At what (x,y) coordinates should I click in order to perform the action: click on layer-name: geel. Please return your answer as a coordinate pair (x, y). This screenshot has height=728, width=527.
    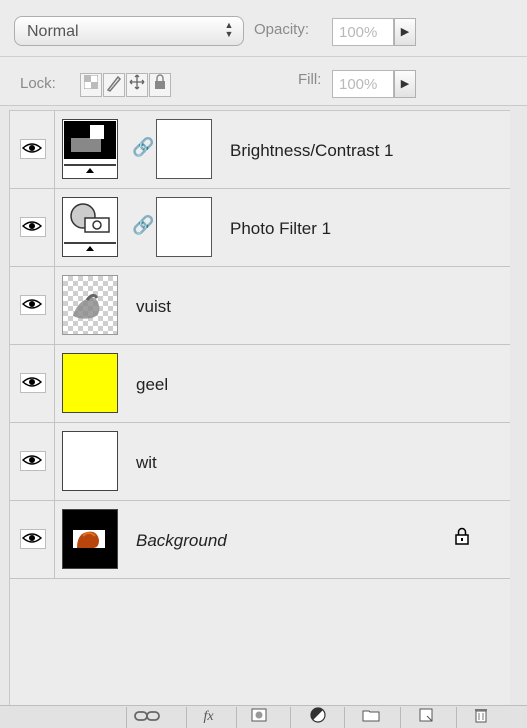
    Looking at the image, I should click on (152, 384).